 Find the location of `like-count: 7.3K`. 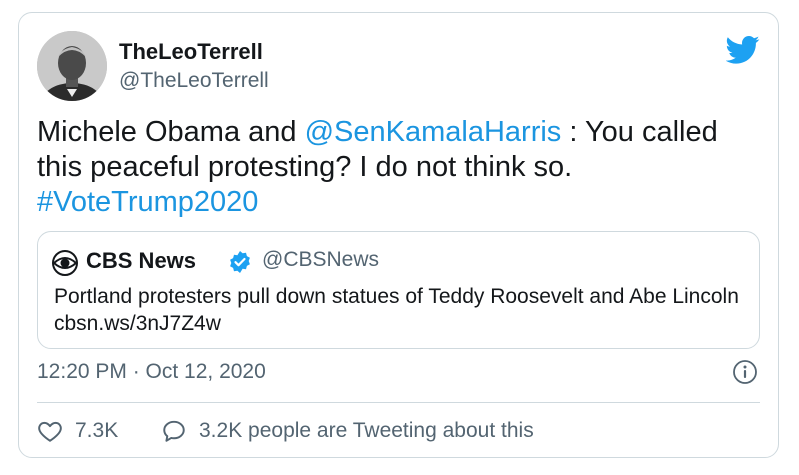

like-count: 7.3K is located at coordinates (97, 430).